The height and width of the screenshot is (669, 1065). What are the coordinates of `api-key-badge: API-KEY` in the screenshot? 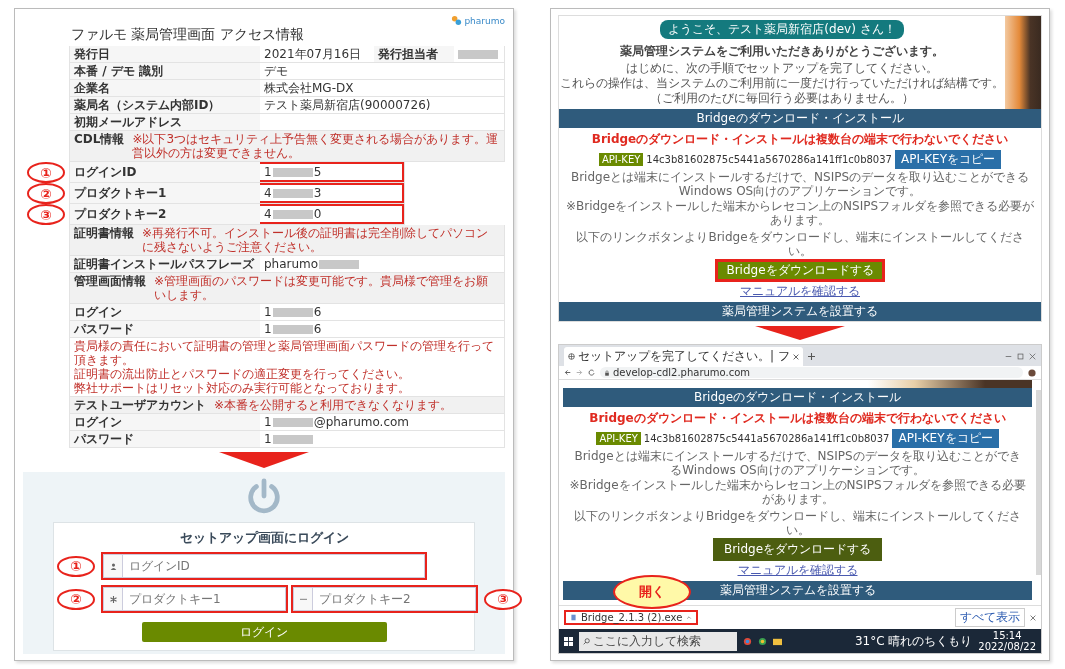 It's located at (618, 438).